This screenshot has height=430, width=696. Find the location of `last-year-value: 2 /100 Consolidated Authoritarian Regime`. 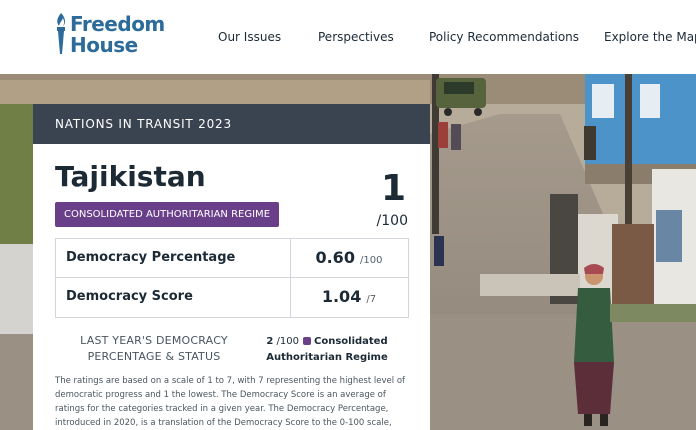

last-year-value: 2 /100 Consolidated Authoritarian Regime is located at coordinates (327, 350).